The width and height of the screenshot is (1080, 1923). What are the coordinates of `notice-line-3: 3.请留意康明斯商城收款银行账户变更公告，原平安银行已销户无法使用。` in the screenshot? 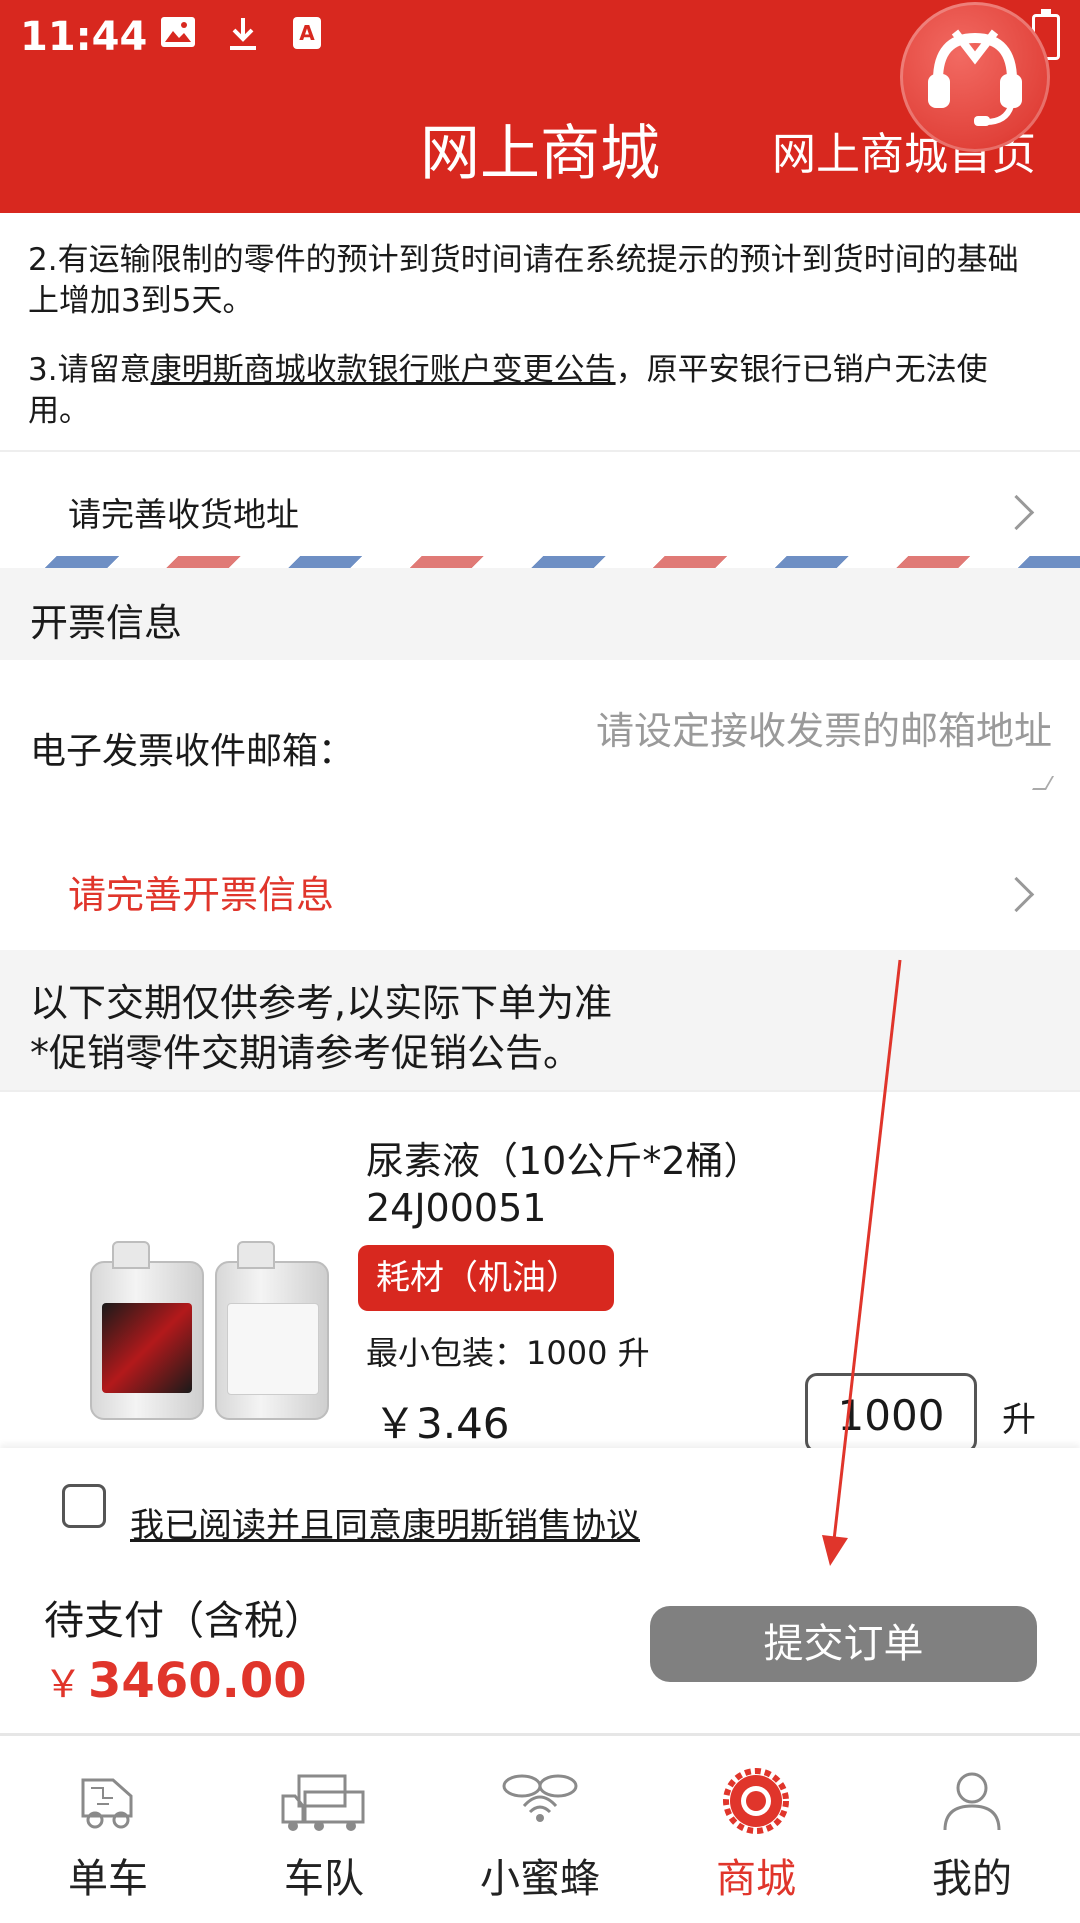 It's located at (533, 391).